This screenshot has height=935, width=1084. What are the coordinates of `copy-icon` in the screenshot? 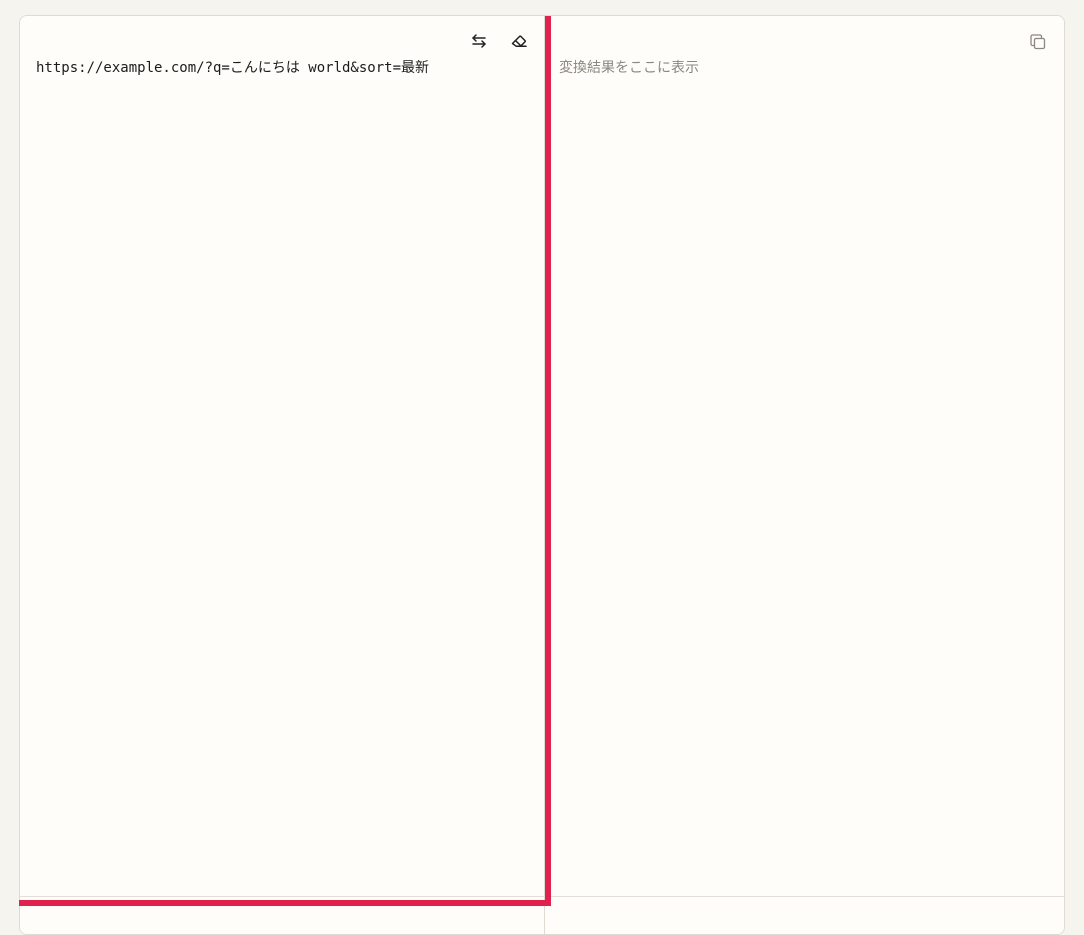 It's located at (1038, 42).